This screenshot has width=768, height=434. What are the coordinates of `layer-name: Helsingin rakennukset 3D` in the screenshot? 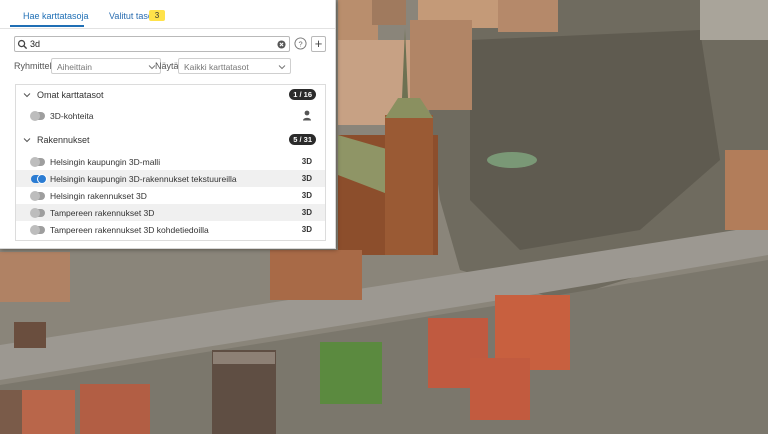 It's located at (98, 196).